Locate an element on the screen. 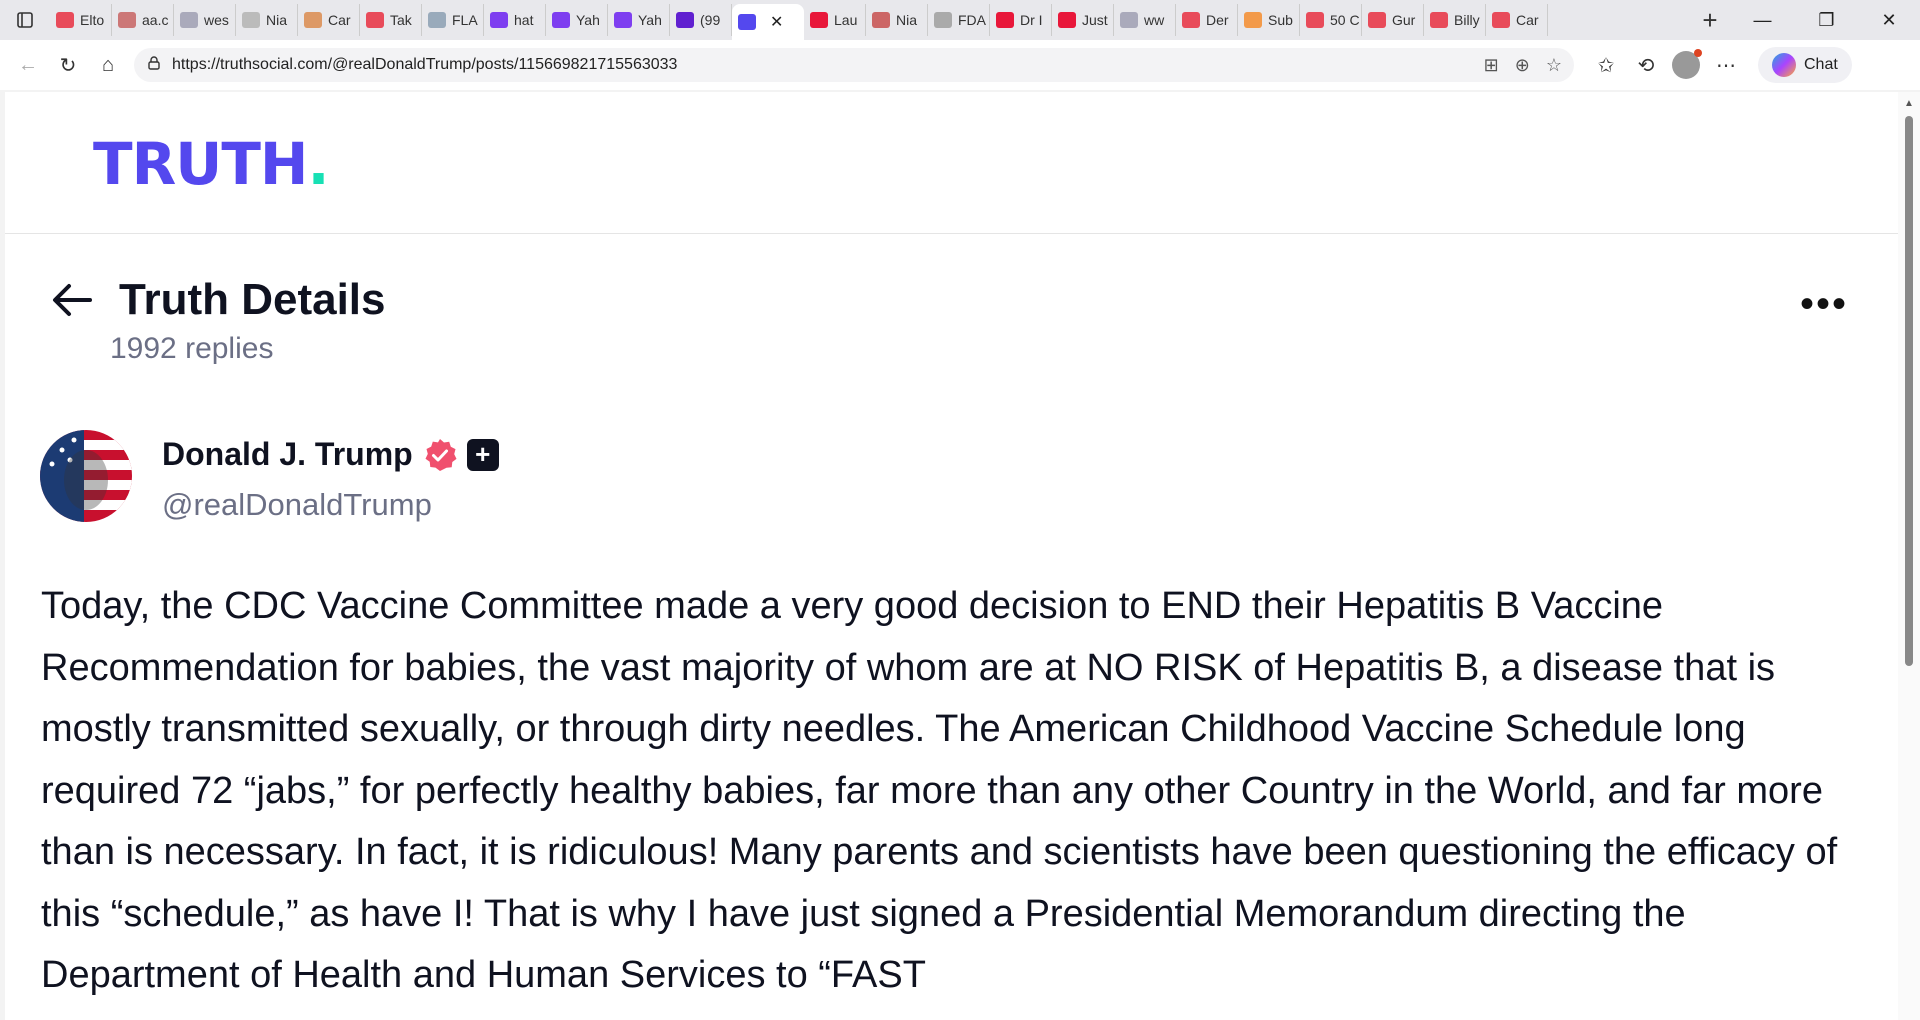 The width and height of the screenshot is (1920, 1020). tab-label: Sub is located at coordinates (1280, 20).